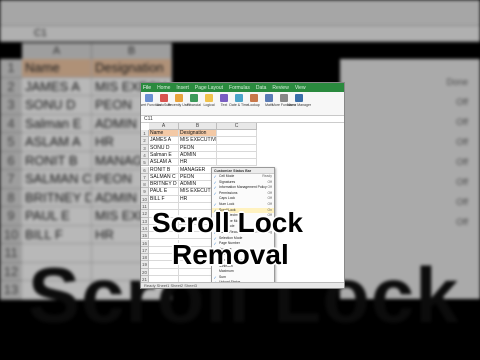 The height and width of the screenshot is (360, 480). Describe the element at coordinates (145, 141) in the screenshot. I see `row-header: 2` at that location.